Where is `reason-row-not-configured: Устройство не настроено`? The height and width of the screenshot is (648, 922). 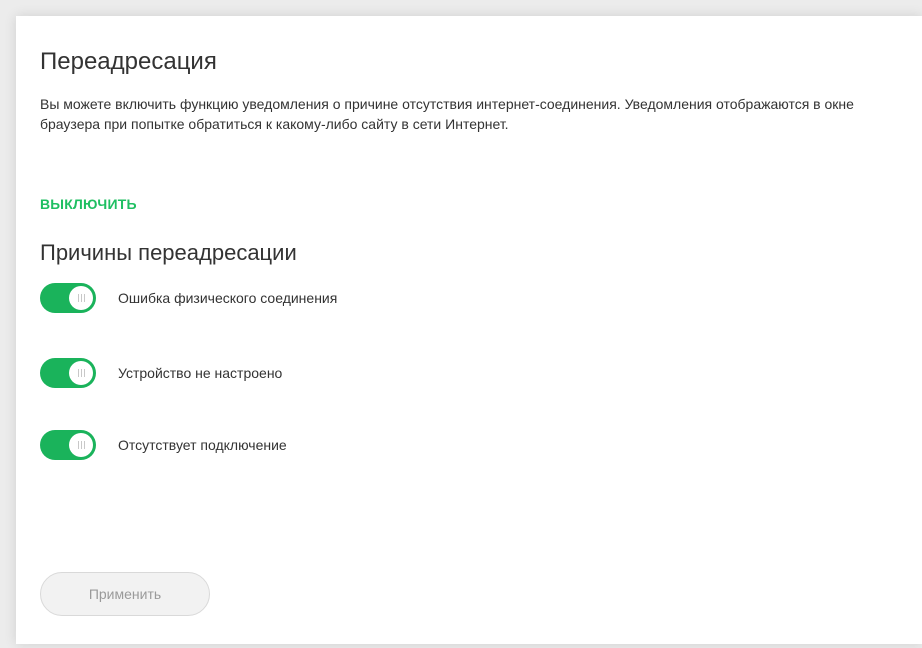 reason-row-not-configured: Устройство не настроено is located at coordinates (161, 373).